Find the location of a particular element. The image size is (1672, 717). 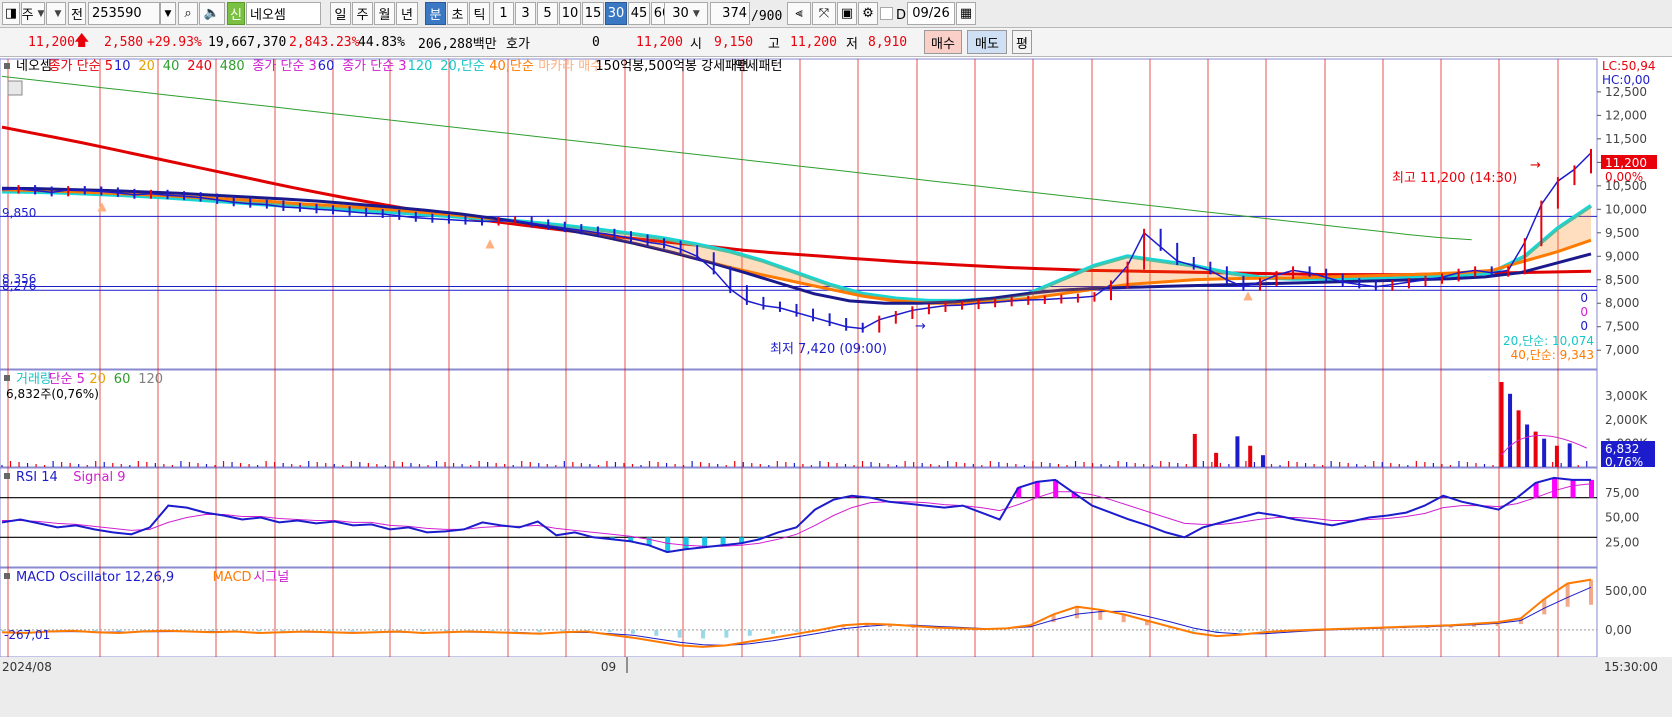

macd-tick-label: 500,00 is located at coordinates (1626, 591).